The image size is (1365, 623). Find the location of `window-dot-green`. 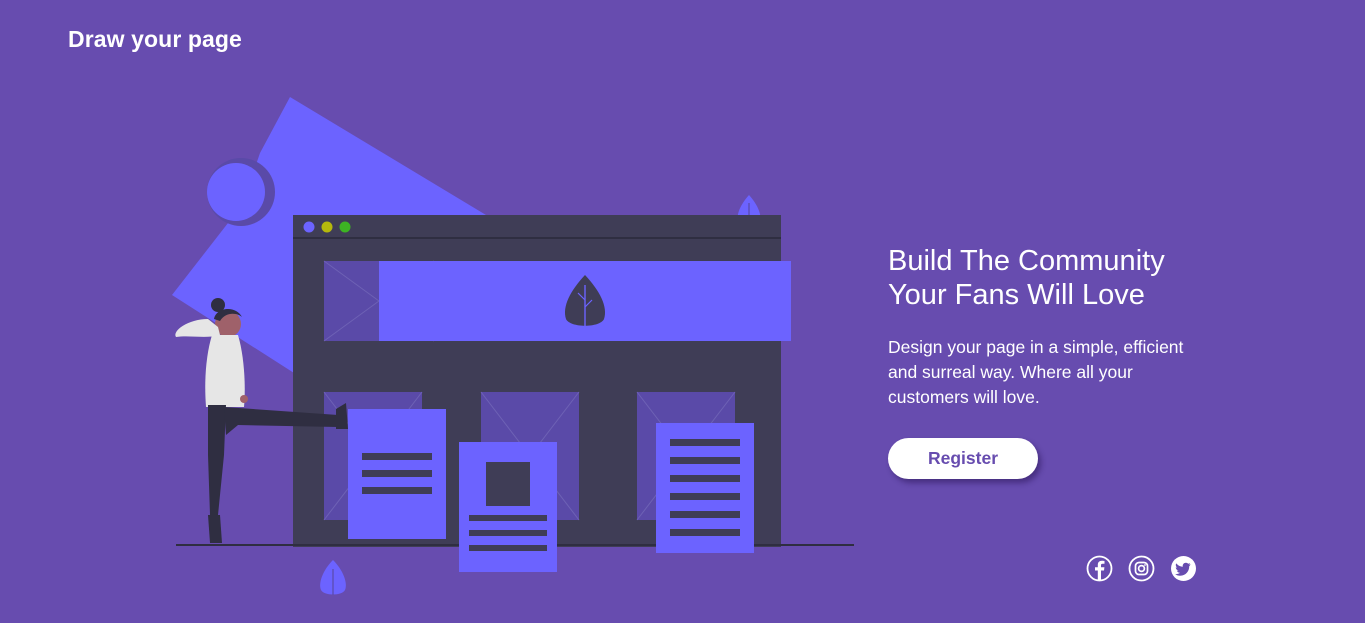

window-dot-green is located at coordinates (345, 227).